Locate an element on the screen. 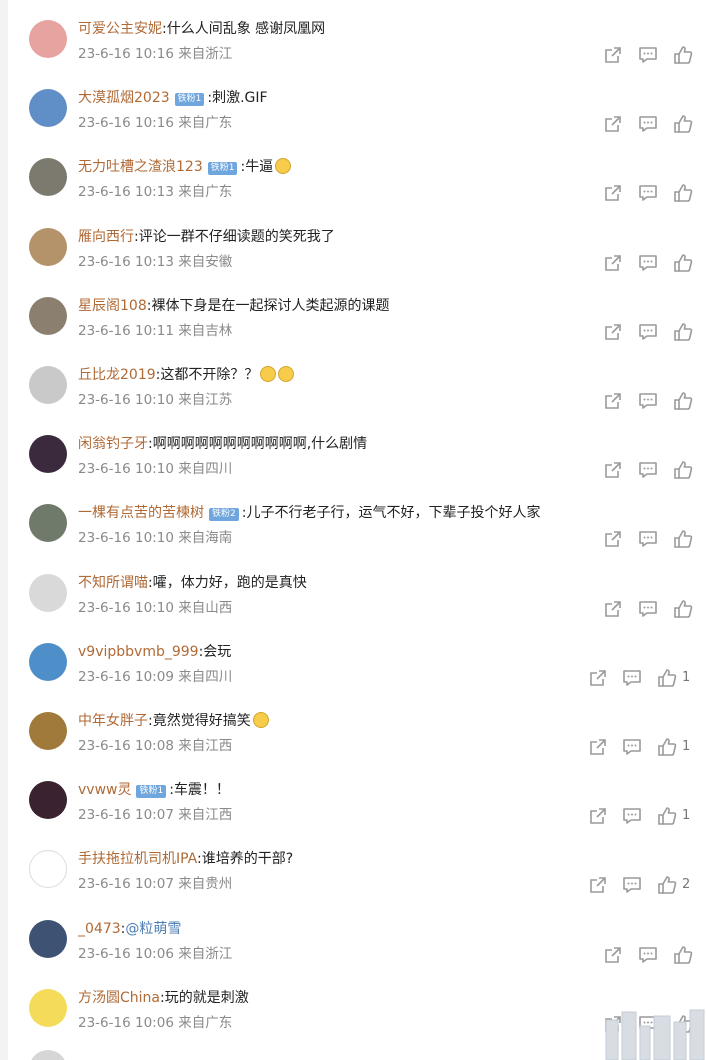 The height and width of the screenshot is (1060, 706). comment-location: 来自浙江 is located at coordinates (205, 953).